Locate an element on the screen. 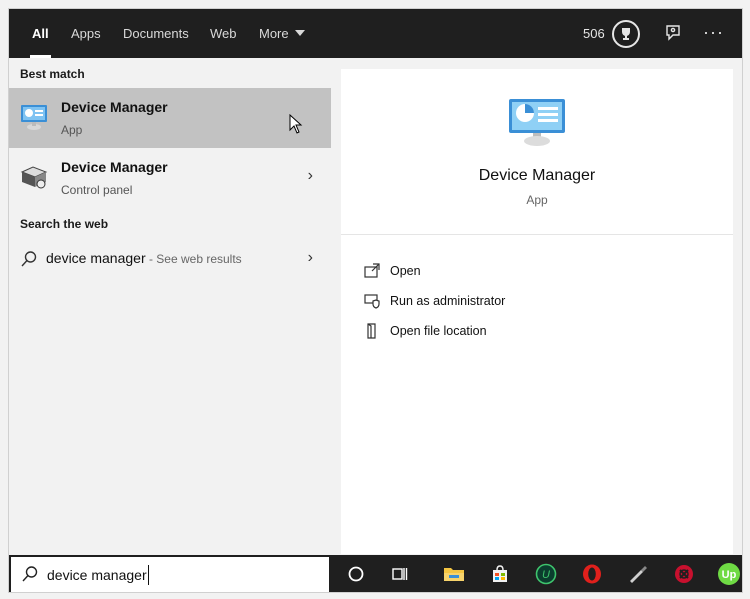 This screenshot has height=599, width=750. task-view-icon is located at coordinates (399, 574).